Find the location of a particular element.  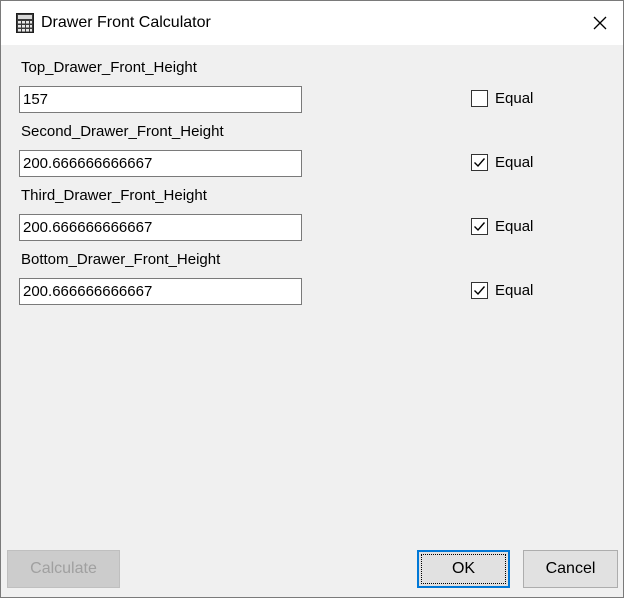

top-drawer-equal-checkbox: Equal is located at coordinates (502, 98).